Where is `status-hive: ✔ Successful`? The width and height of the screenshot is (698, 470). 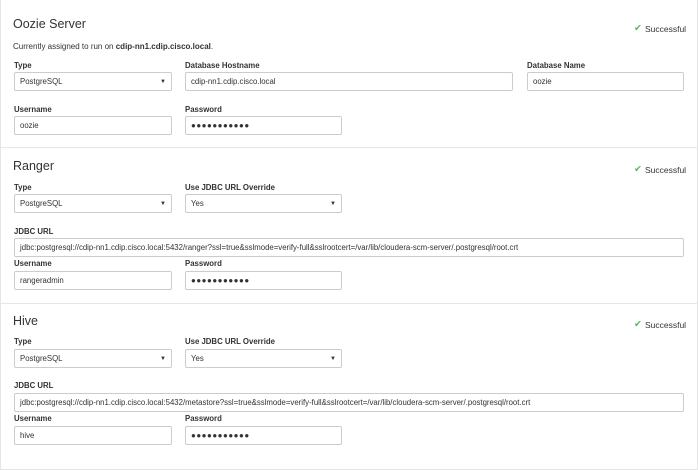
status-hive: ✔ Successful is located at coordinates (660, 325).